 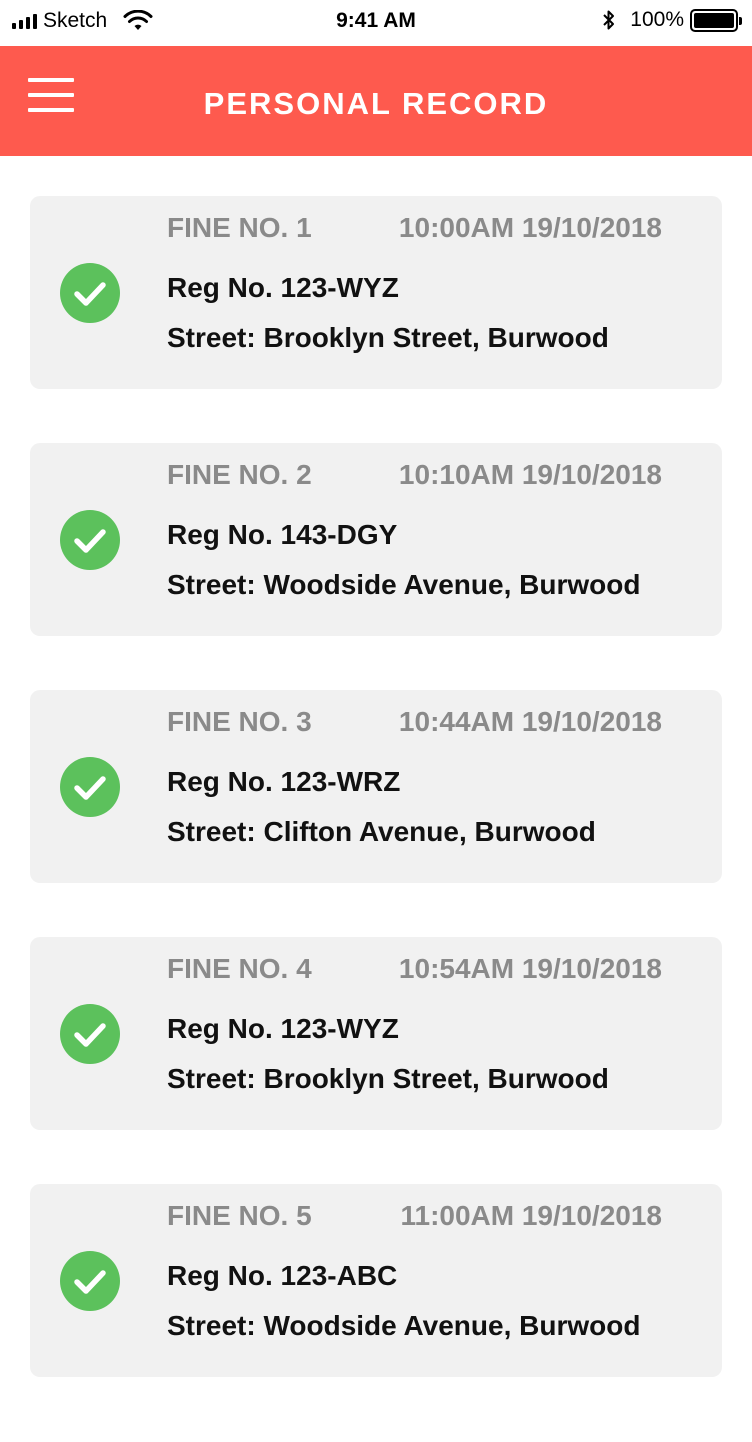 I want to click on battery-percent: 100%, so click(x=657, y=19).